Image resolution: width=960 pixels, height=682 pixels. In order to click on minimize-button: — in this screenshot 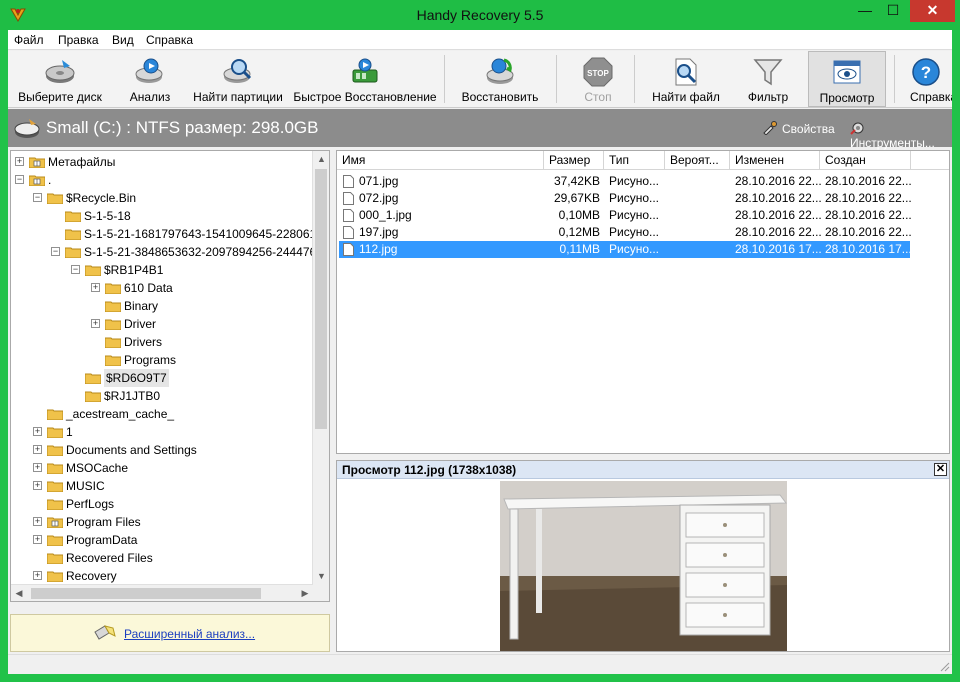, I will do `click(865, 11)`.